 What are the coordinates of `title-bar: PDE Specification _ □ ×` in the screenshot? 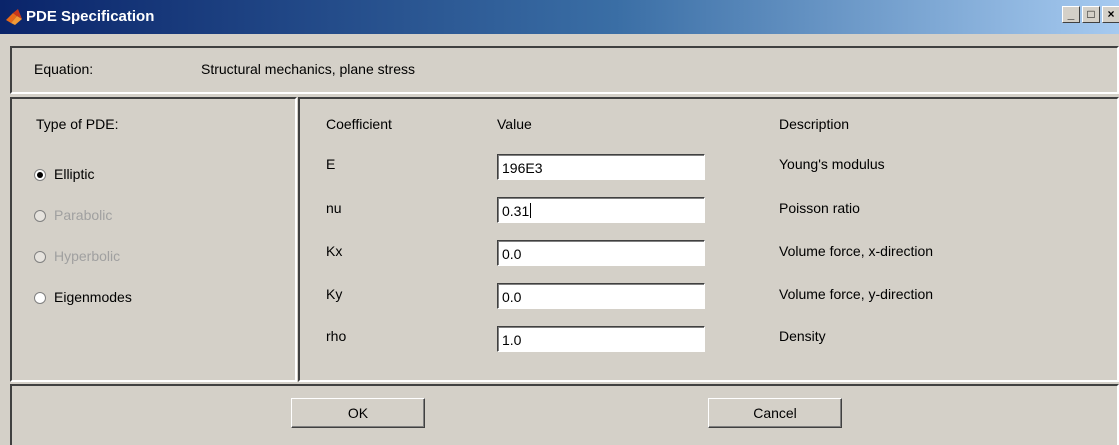 It's located at (559, 17).